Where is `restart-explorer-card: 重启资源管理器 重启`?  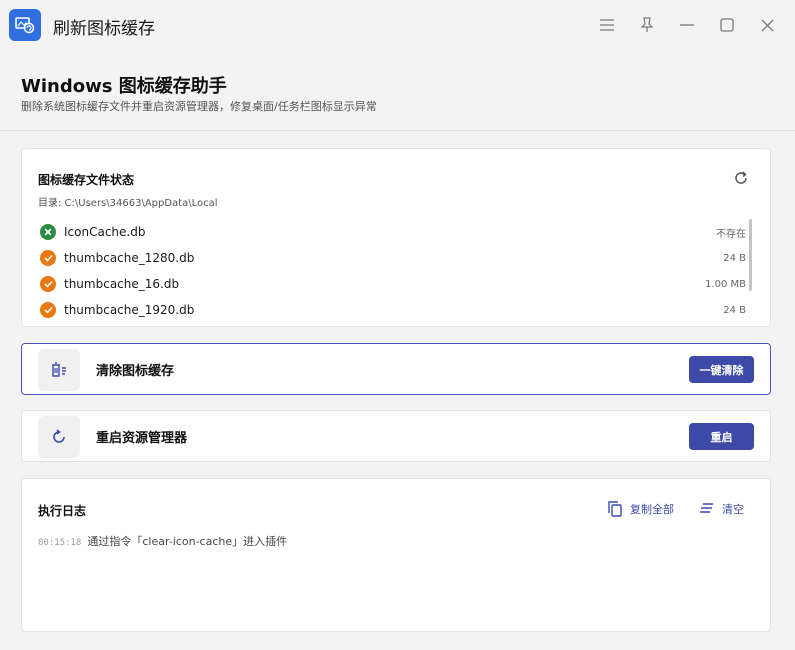 restart-explorer-card: 重启资源管理器 重启 is located at coordinates (396, 436).